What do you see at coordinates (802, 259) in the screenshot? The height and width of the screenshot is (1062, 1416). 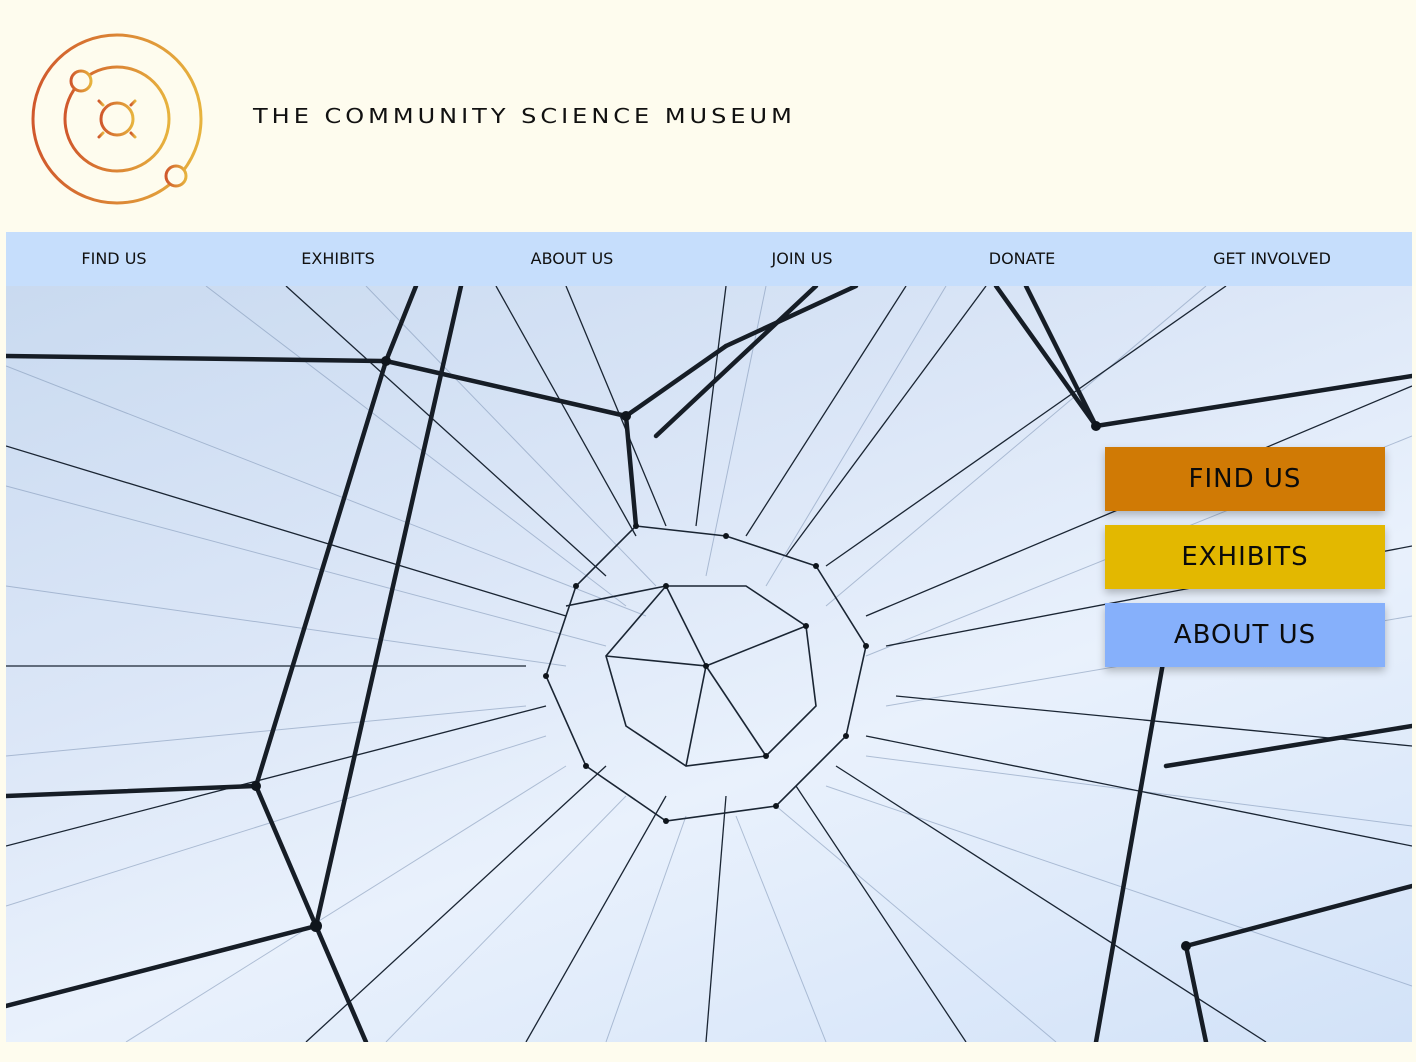 I see `nav-item-join-us: JOIN US` at bounding box center [802, 259].